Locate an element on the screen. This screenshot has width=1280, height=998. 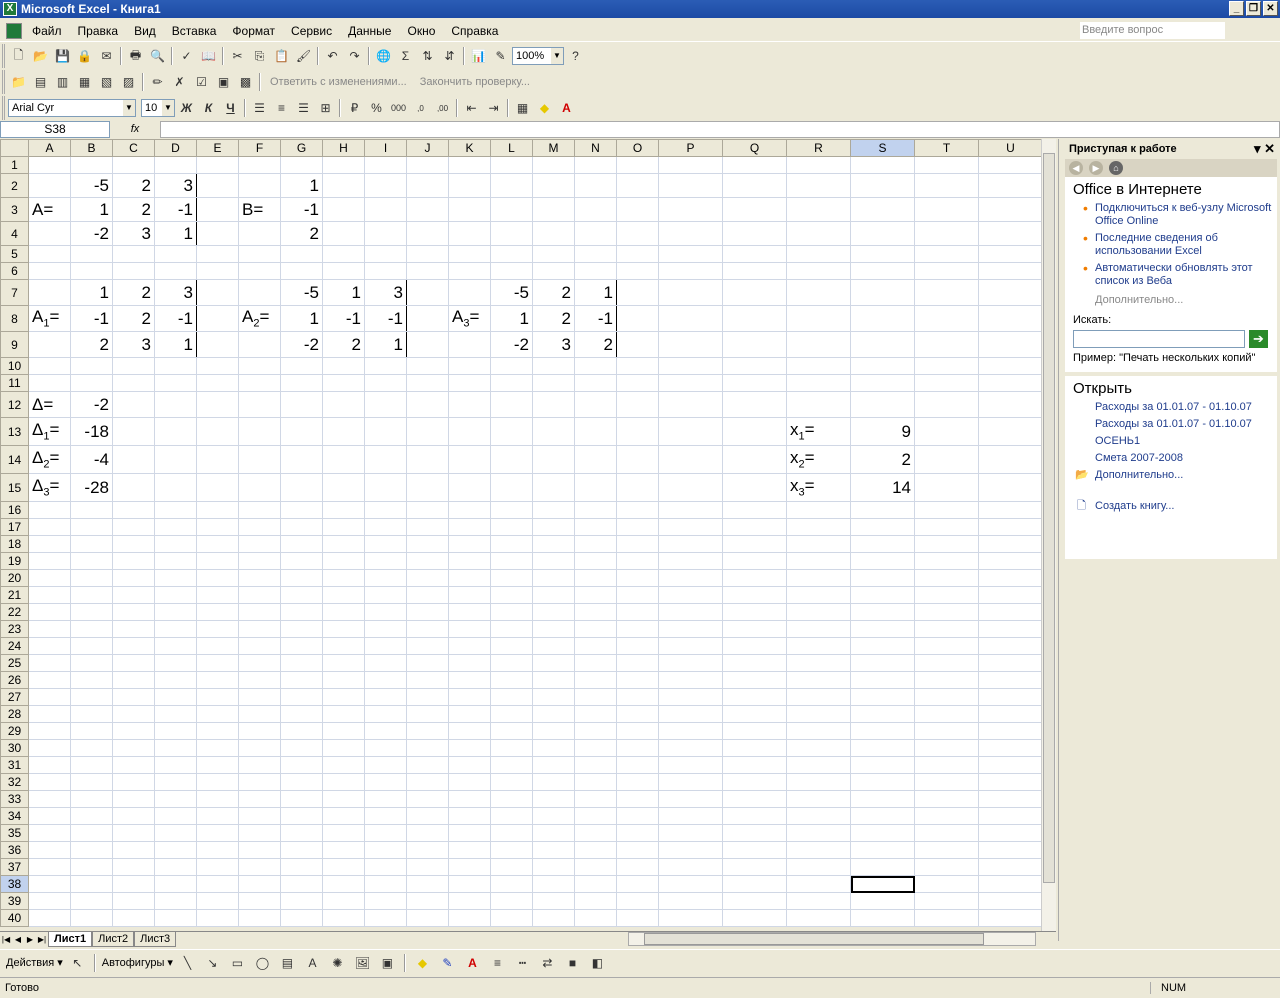
row-header: 4 is located at coordinates (14, 233).